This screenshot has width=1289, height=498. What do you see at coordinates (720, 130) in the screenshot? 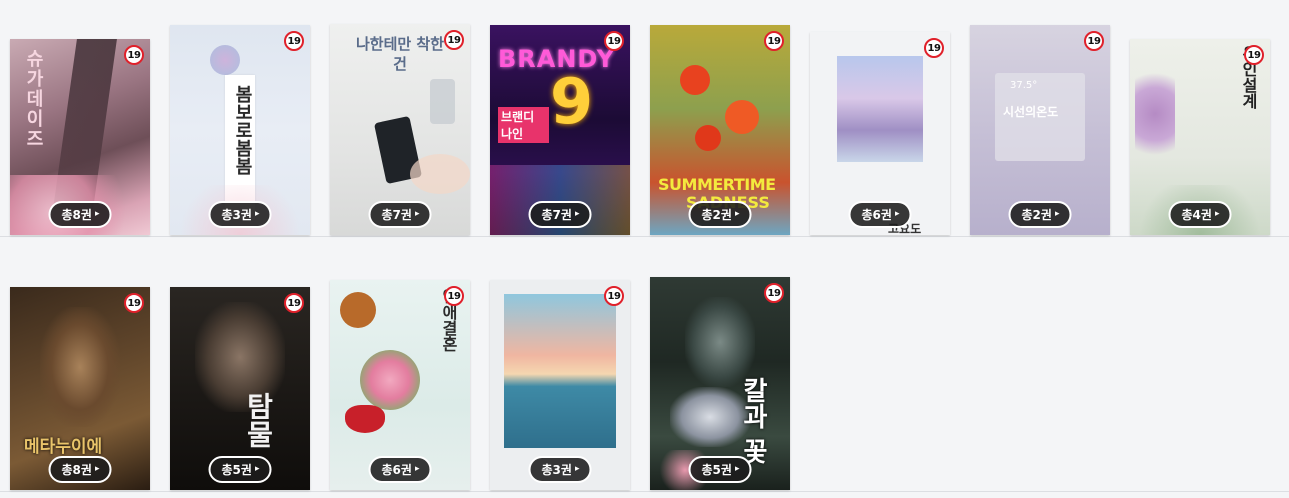
I see `book-card: SUMMERTIME SADNESS 19 총2권 ▸` at bounding box center [720, 130].